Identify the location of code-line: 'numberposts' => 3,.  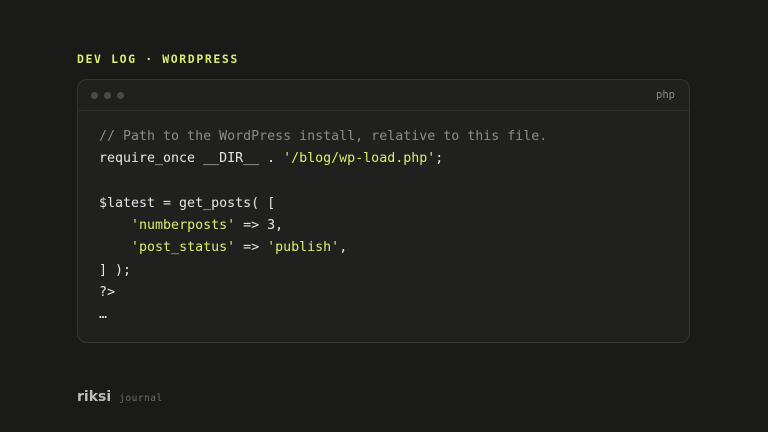
(323, 226).